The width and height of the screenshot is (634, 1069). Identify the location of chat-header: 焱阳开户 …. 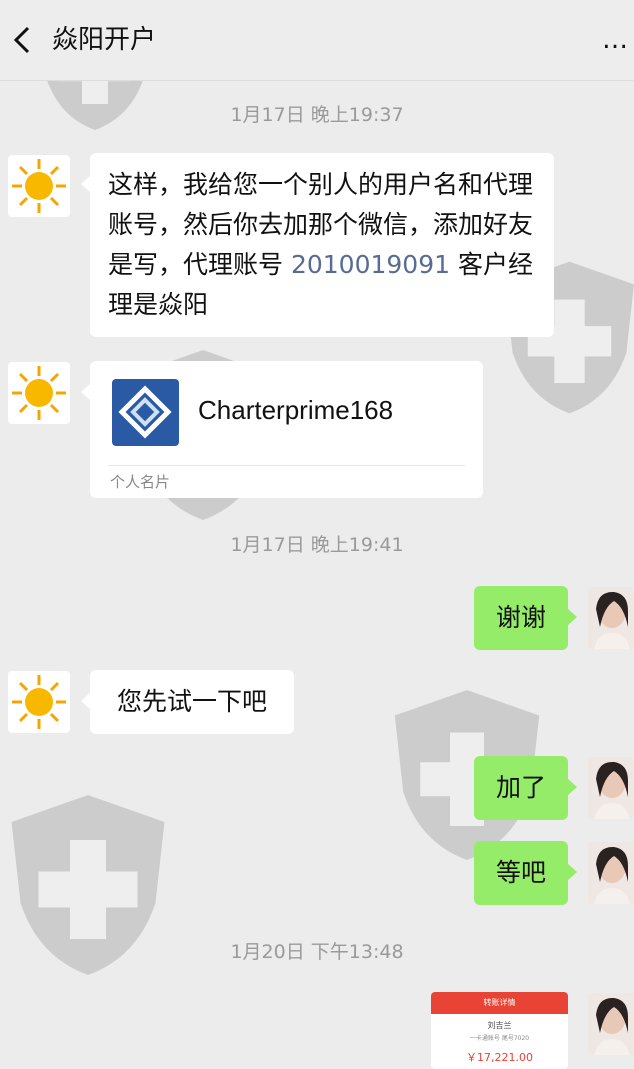
(317, 40).